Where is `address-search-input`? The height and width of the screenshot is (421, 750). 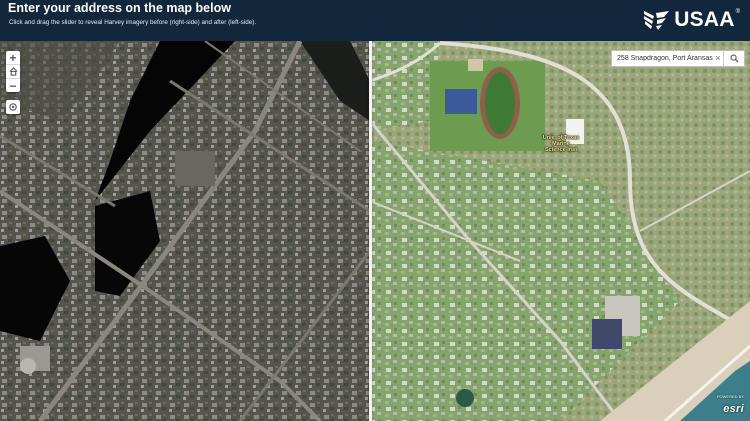
address-search-input is located at coordinates (662, 58).